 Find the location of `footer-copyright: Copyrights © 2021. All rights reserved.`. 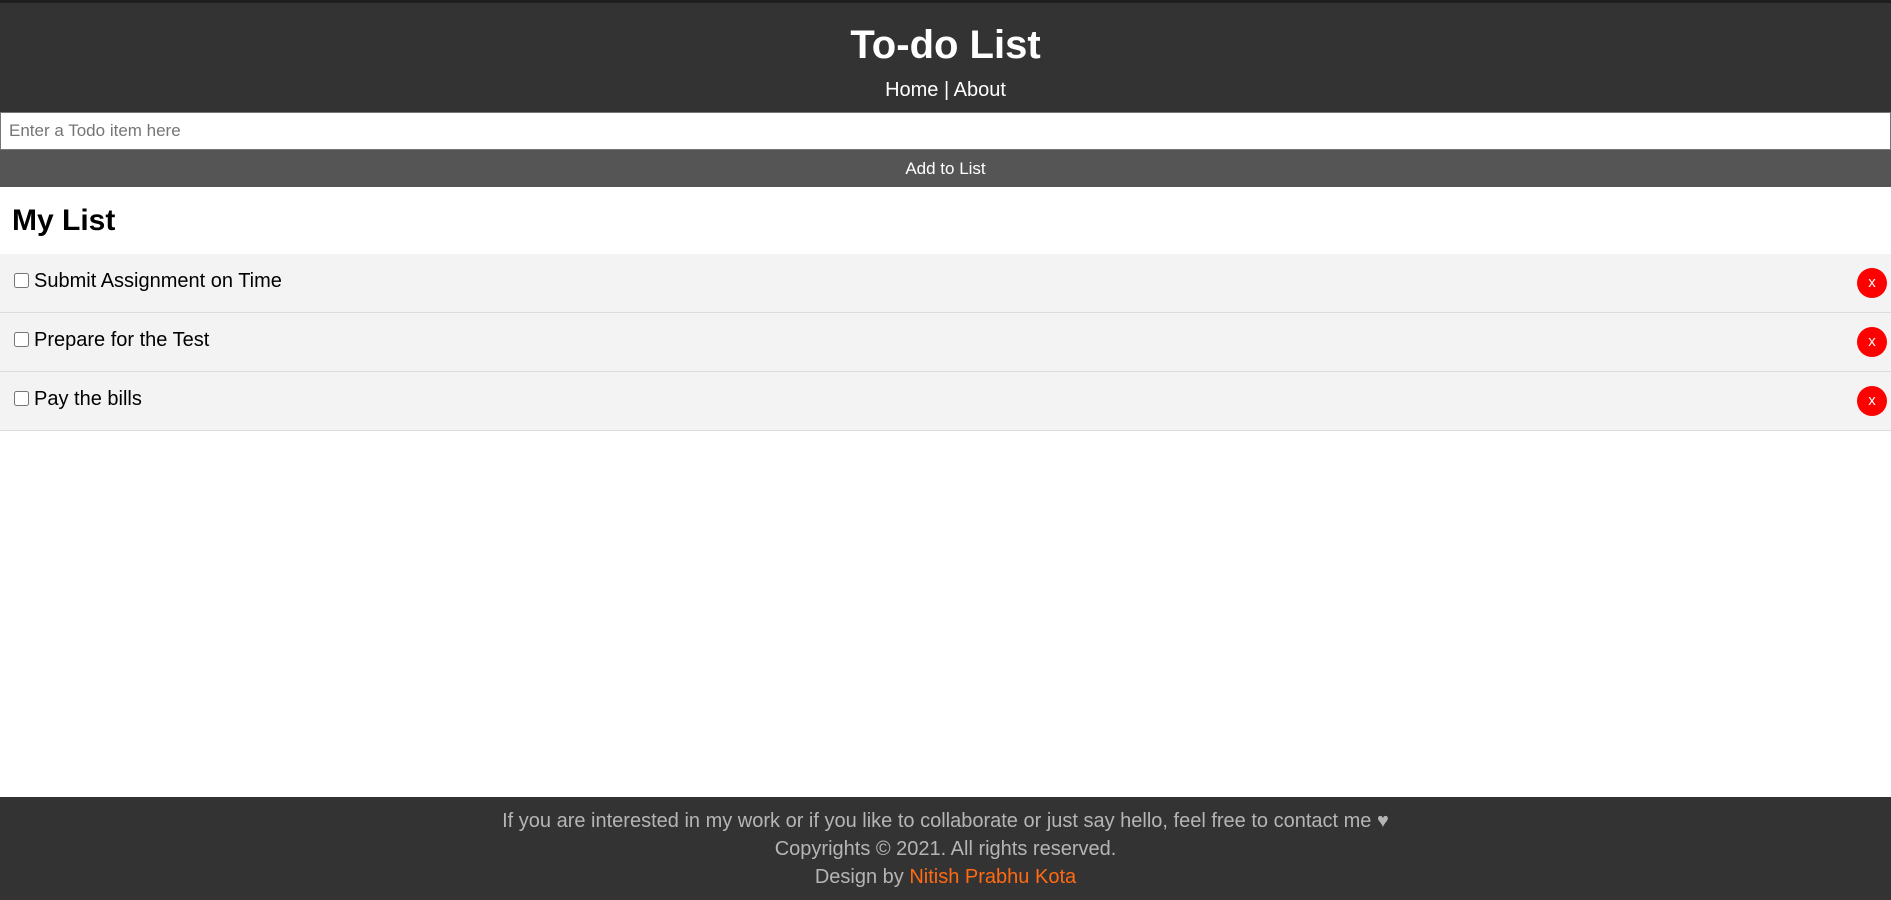

footer-copyright: Copyrights © 2021. All rights reserved. is located at coordinates (945, 849).